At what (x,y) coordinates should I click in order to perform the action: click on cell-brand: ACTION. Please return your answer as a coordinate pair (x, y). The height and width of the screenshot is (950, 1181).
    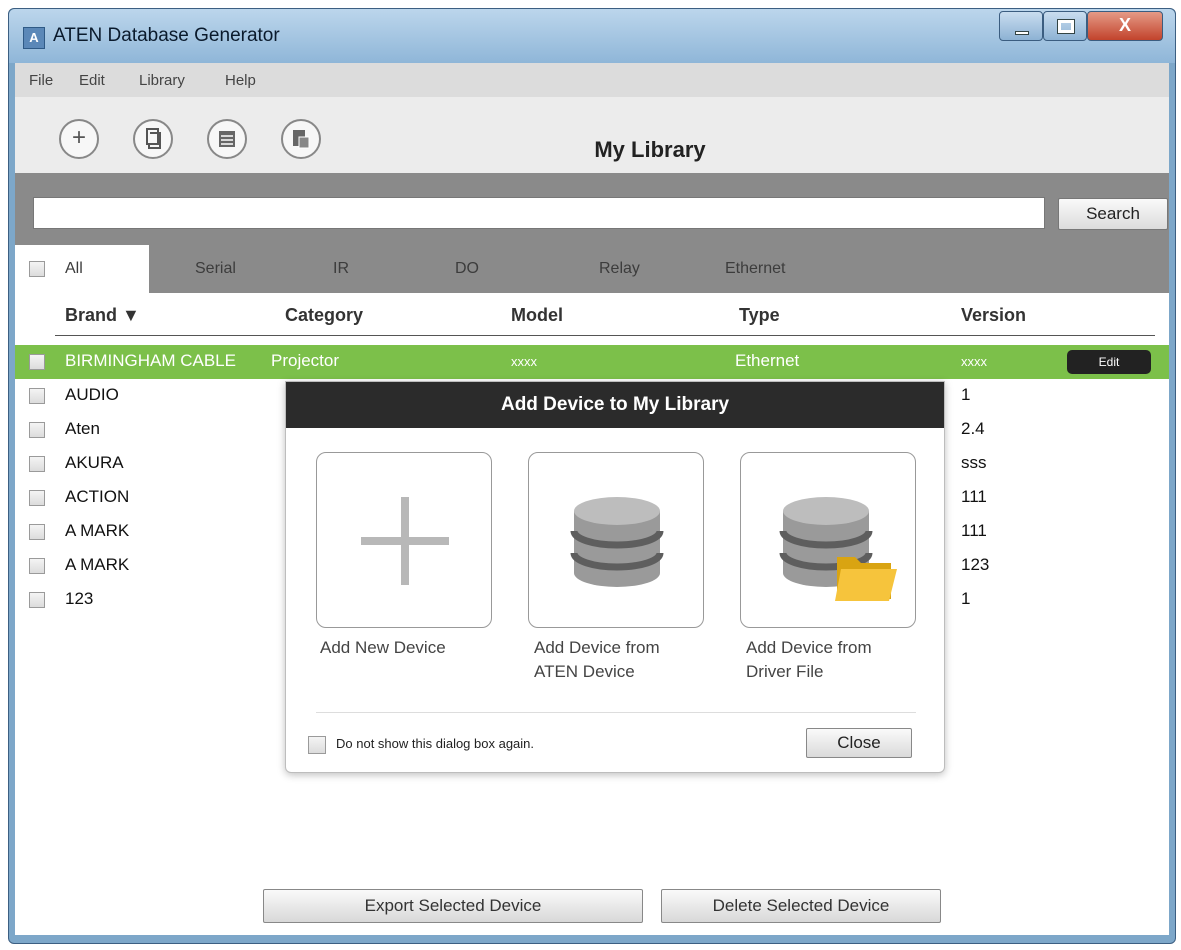
    Looking at the image, I should click on (97, 496).